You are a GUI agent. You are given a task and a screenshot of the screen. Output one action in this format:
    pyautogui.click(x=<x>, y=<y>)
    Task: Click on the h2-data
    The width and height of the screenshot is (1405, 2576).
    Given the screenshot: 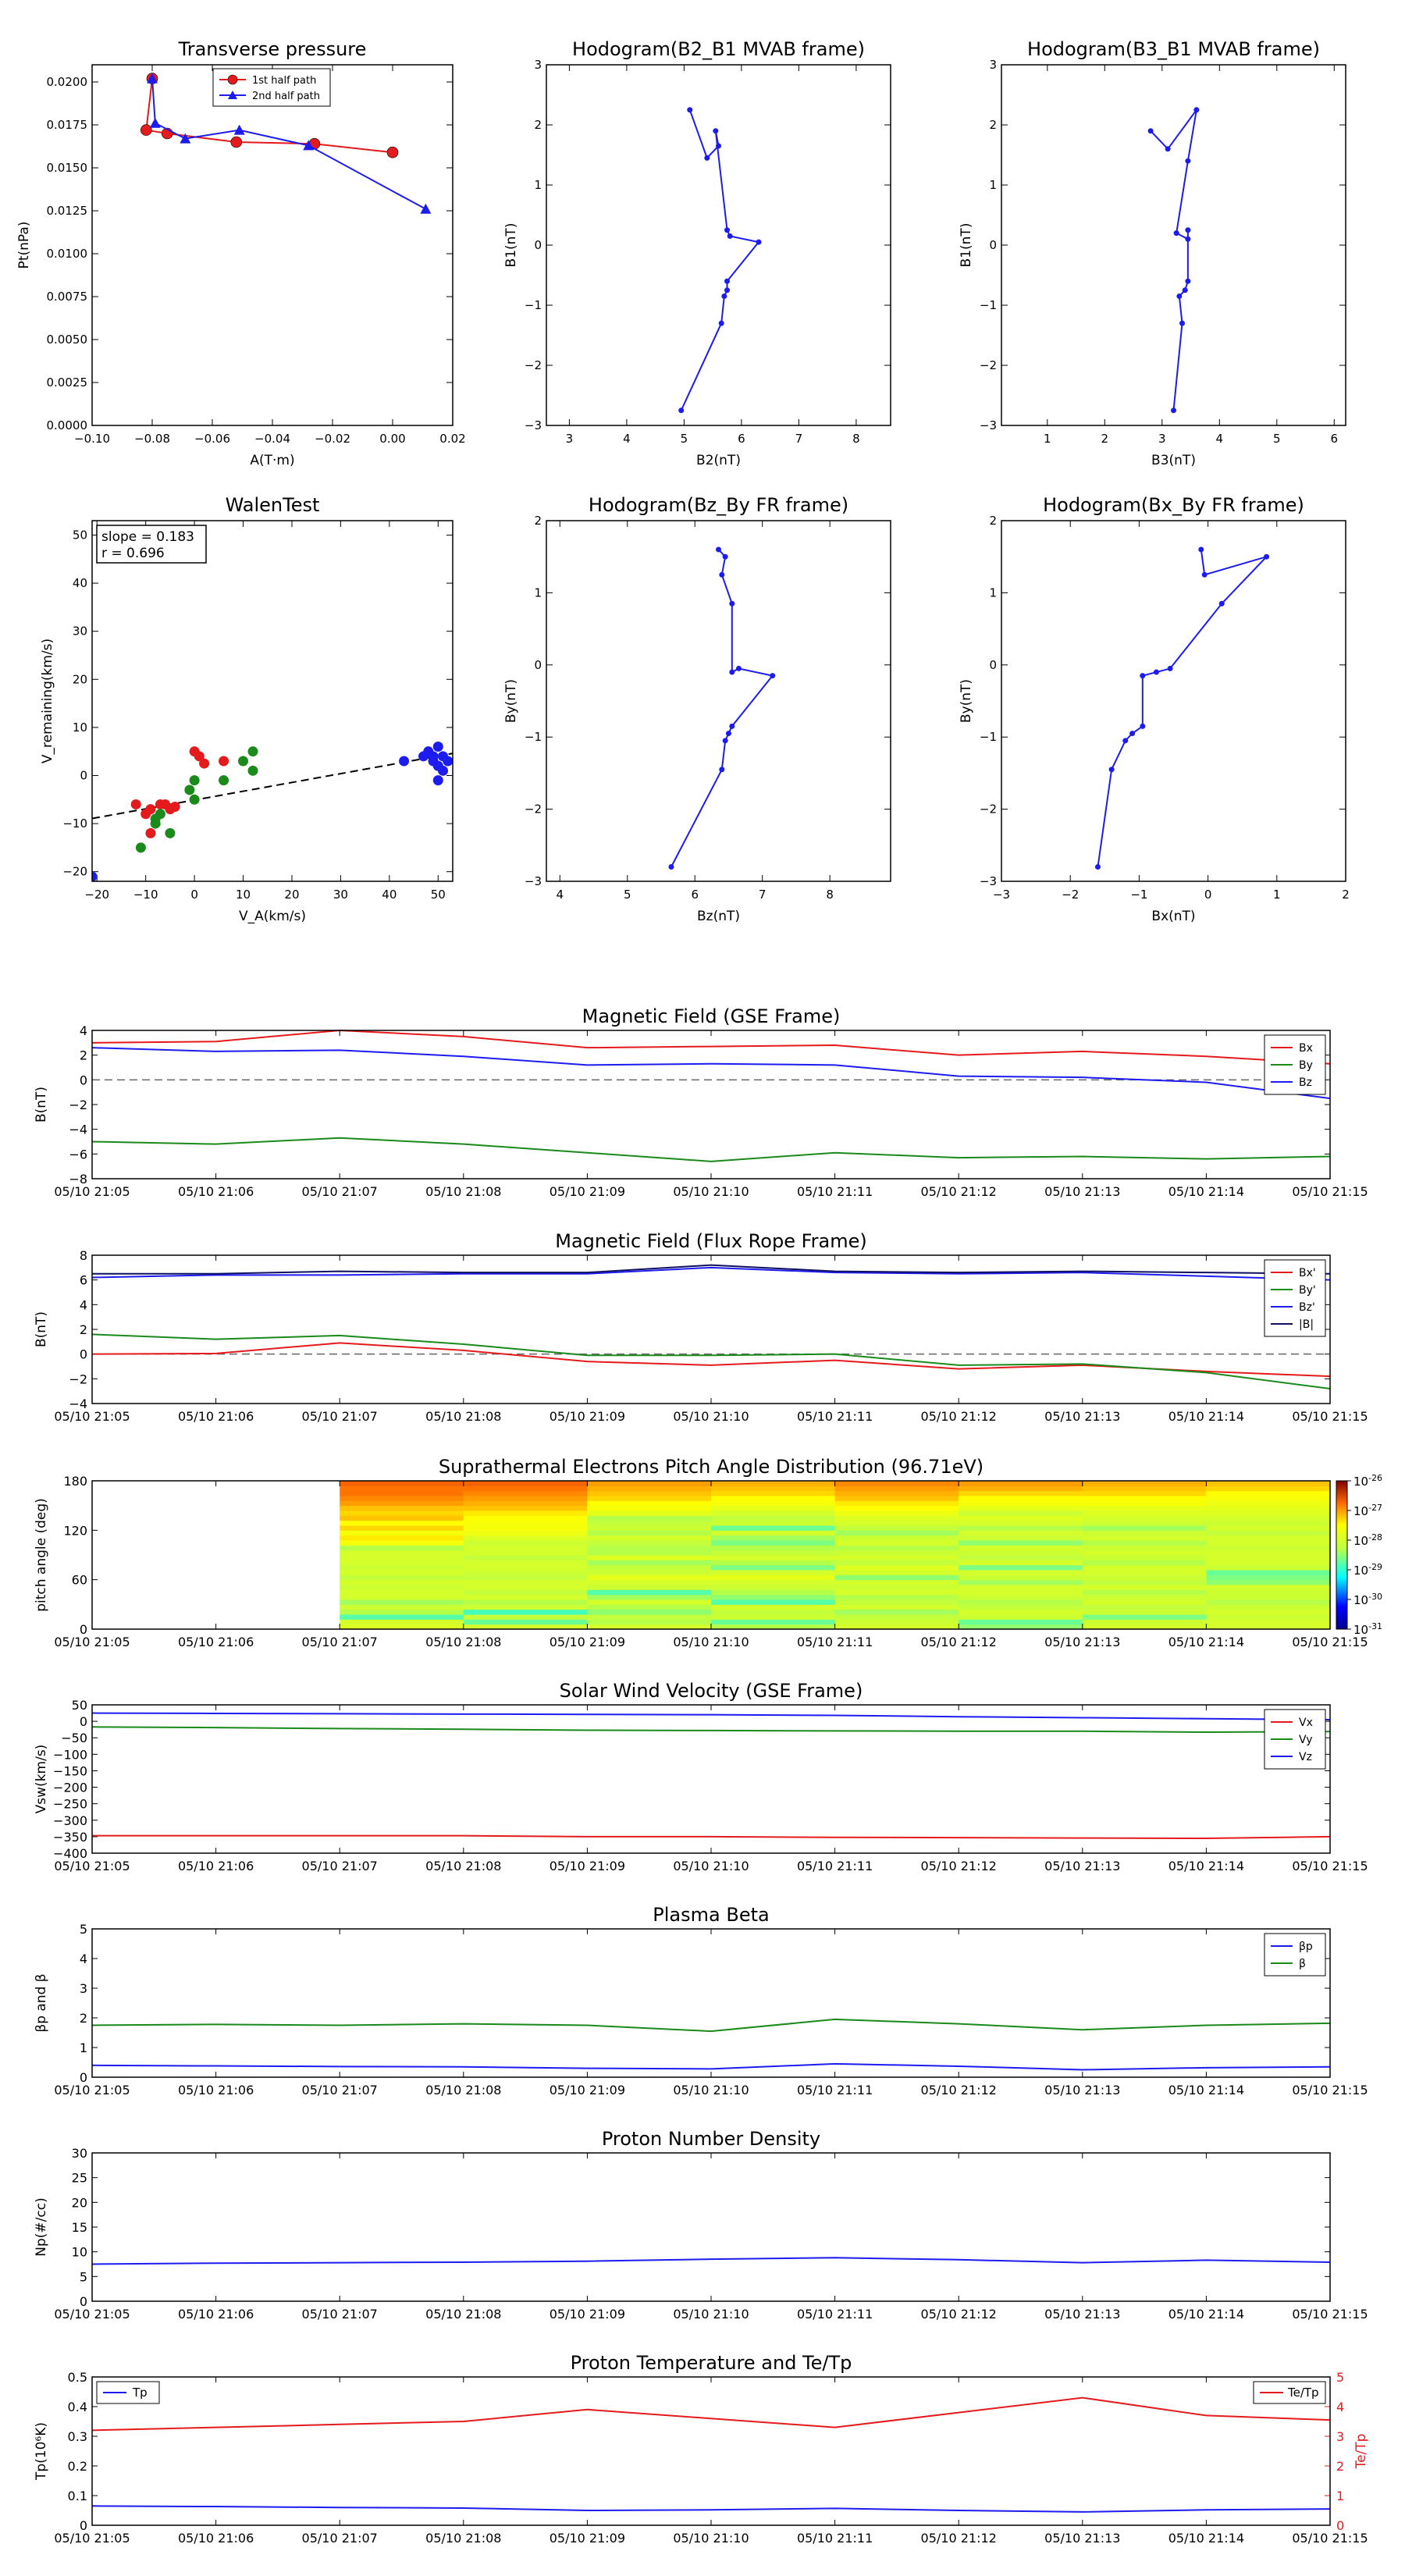 What is the action you would take?
    pyautogui.click(x=1173, y=260)
    